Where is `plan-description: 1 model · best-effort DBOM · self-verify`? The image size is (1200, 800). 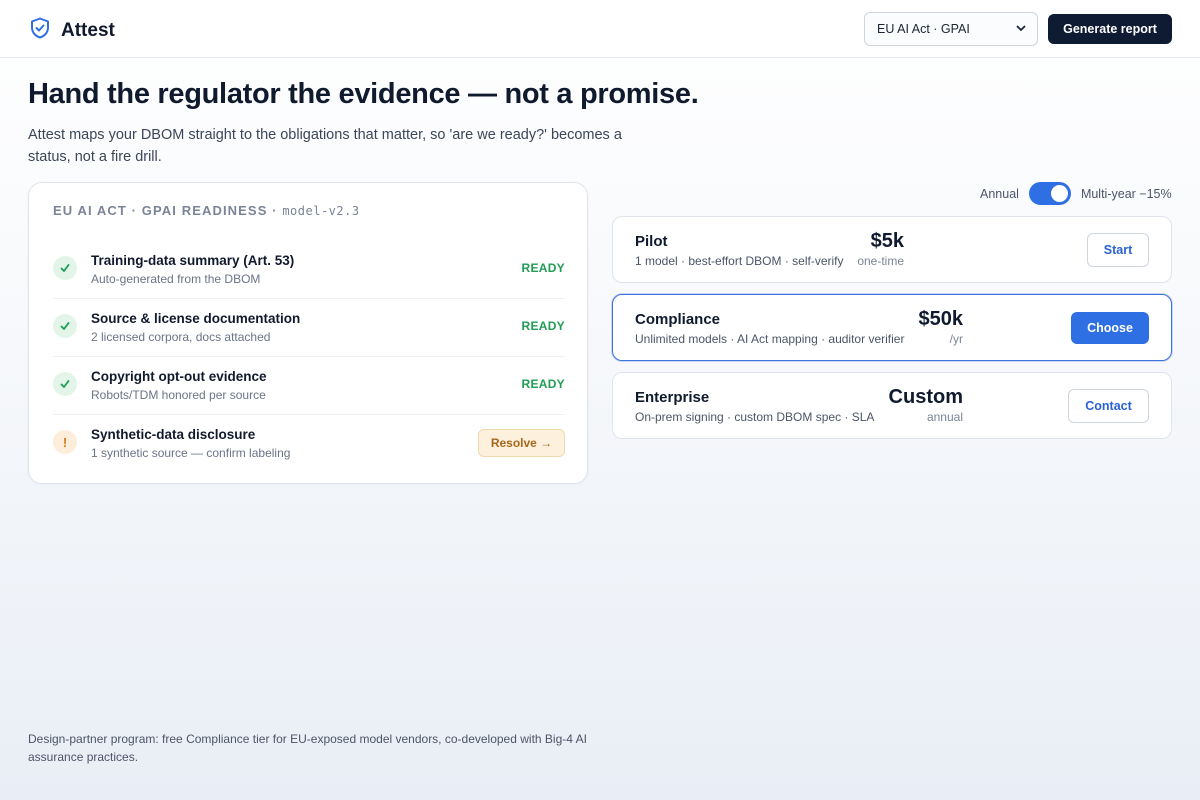
plan-description: 1 model · best-effort DBOM · self-verify is located at coordinates (739, 261).